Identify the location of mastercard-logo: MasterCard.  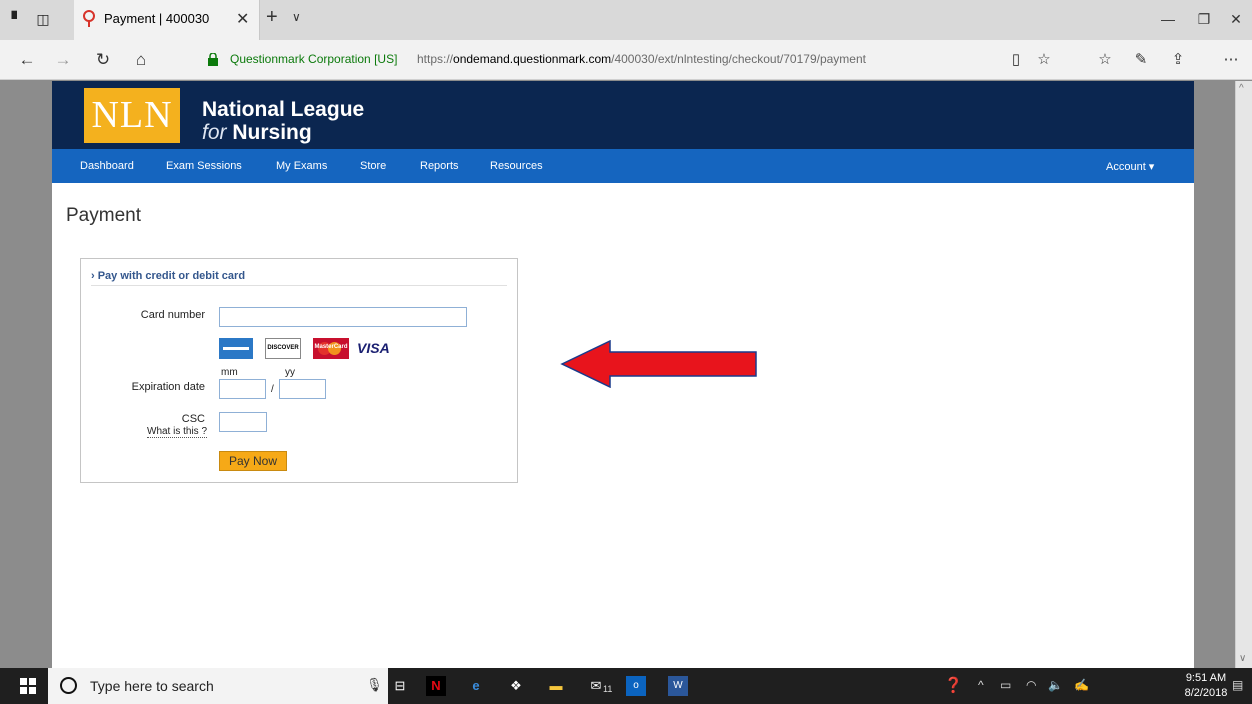
(331, 348).